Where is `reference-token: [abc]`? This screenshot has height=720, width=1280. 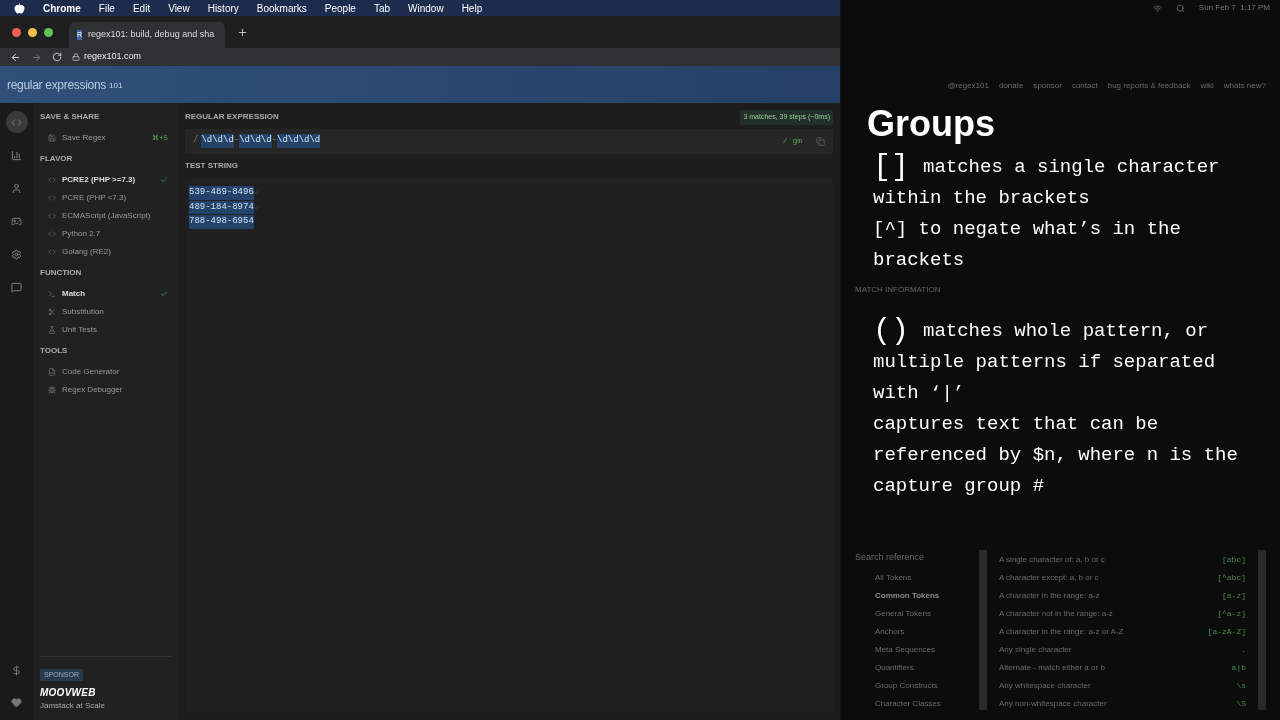 reference-token: [abc] is located at coordinates (1234, 560).